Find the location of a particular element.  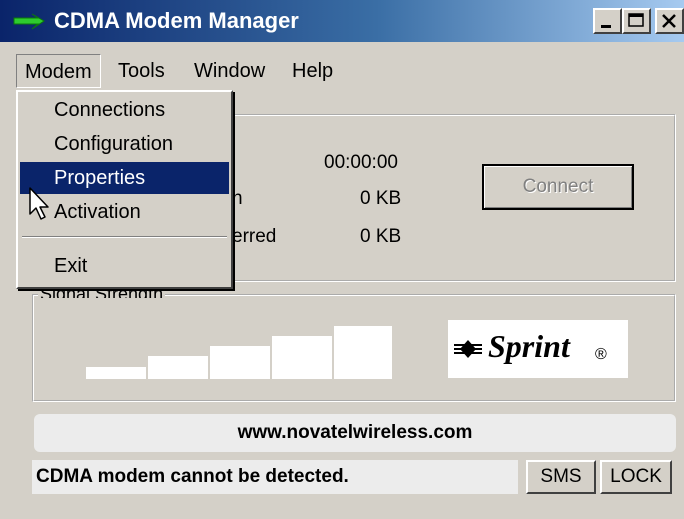

sprint-swoosh-icon is located at coordinates (29, 21).